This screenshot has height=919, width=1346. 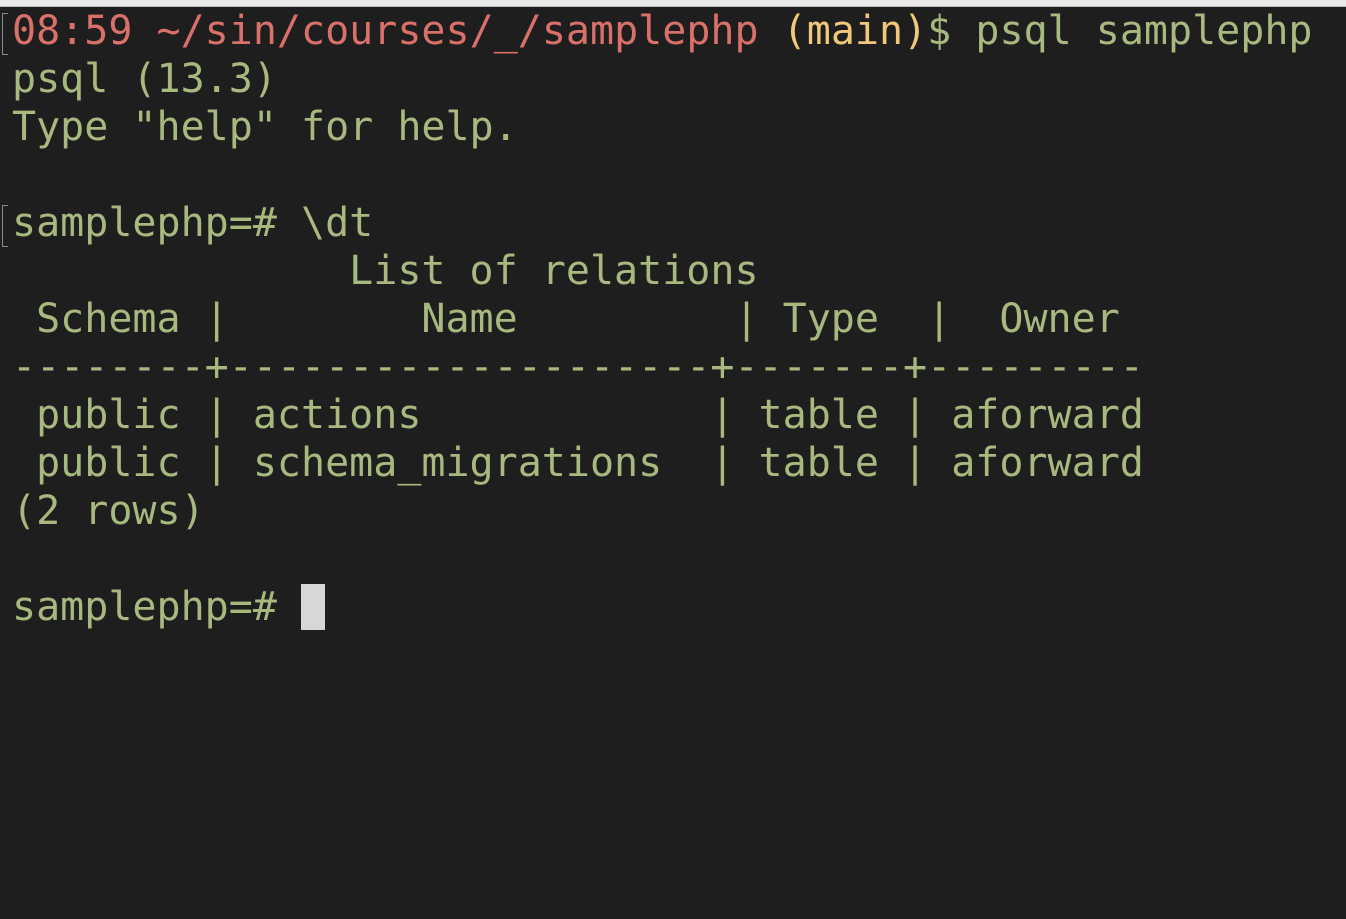 I want to click on window-top-edge, so click(x=673, y=3).